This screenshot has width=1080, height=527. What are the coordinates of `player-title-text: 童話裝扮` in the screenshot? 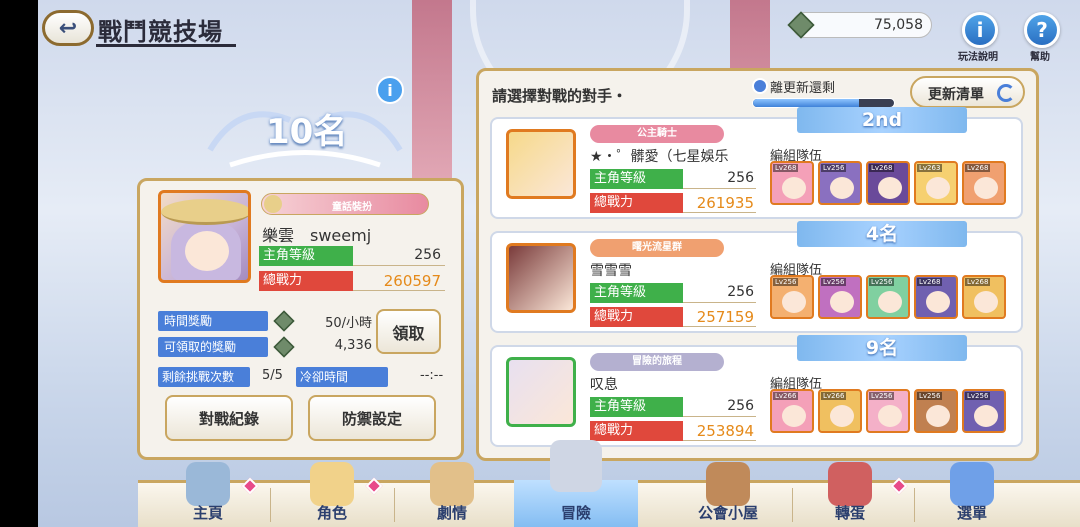 It's located at (352, 207).